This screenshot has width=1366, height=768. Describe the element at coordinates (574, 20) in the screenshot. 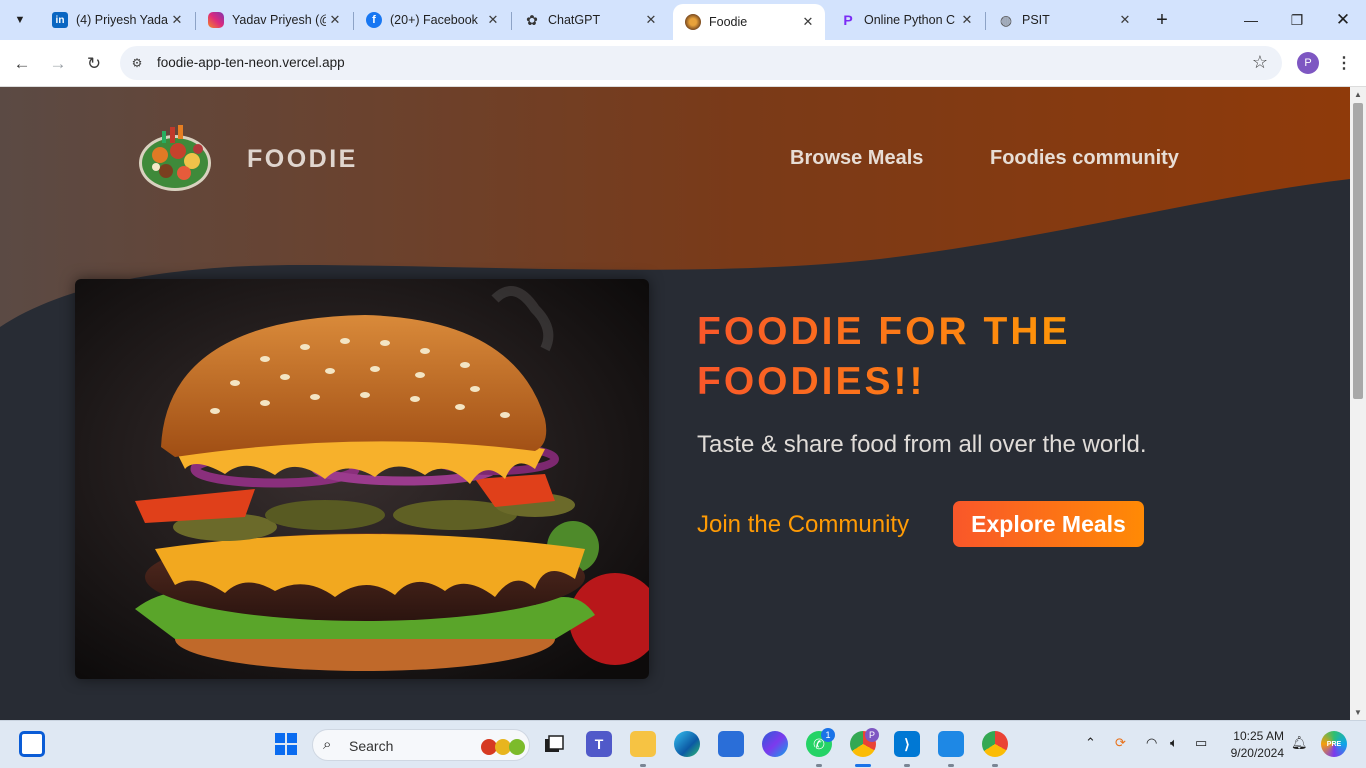

I see `tab-title: ChatGPT` at that location.